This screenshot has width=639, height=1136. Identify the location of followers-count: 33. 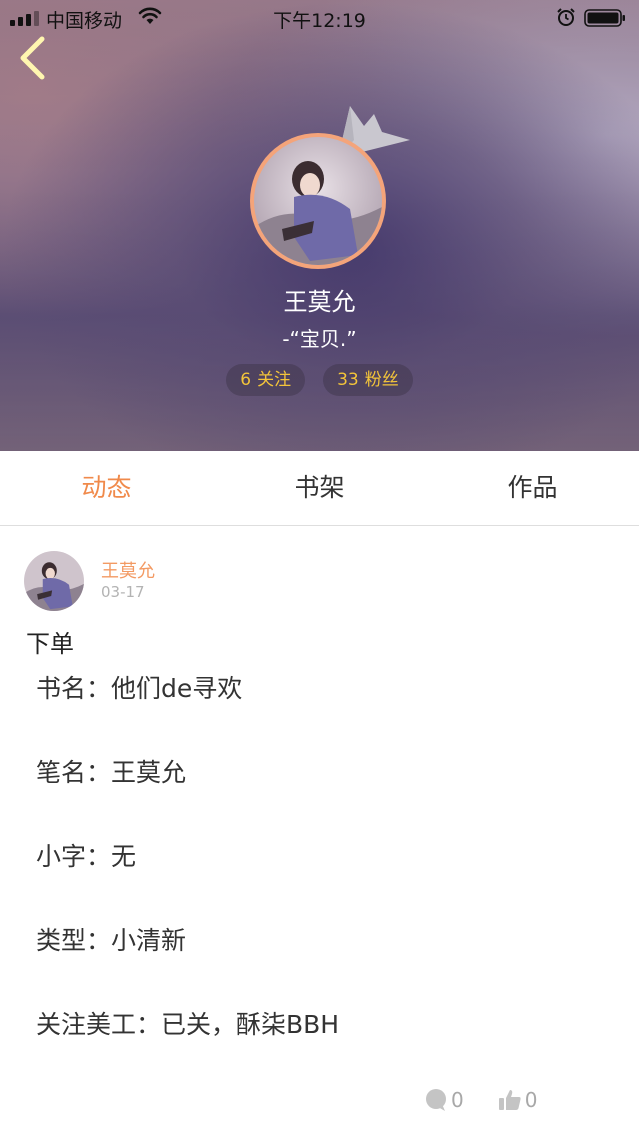
(348, 380).